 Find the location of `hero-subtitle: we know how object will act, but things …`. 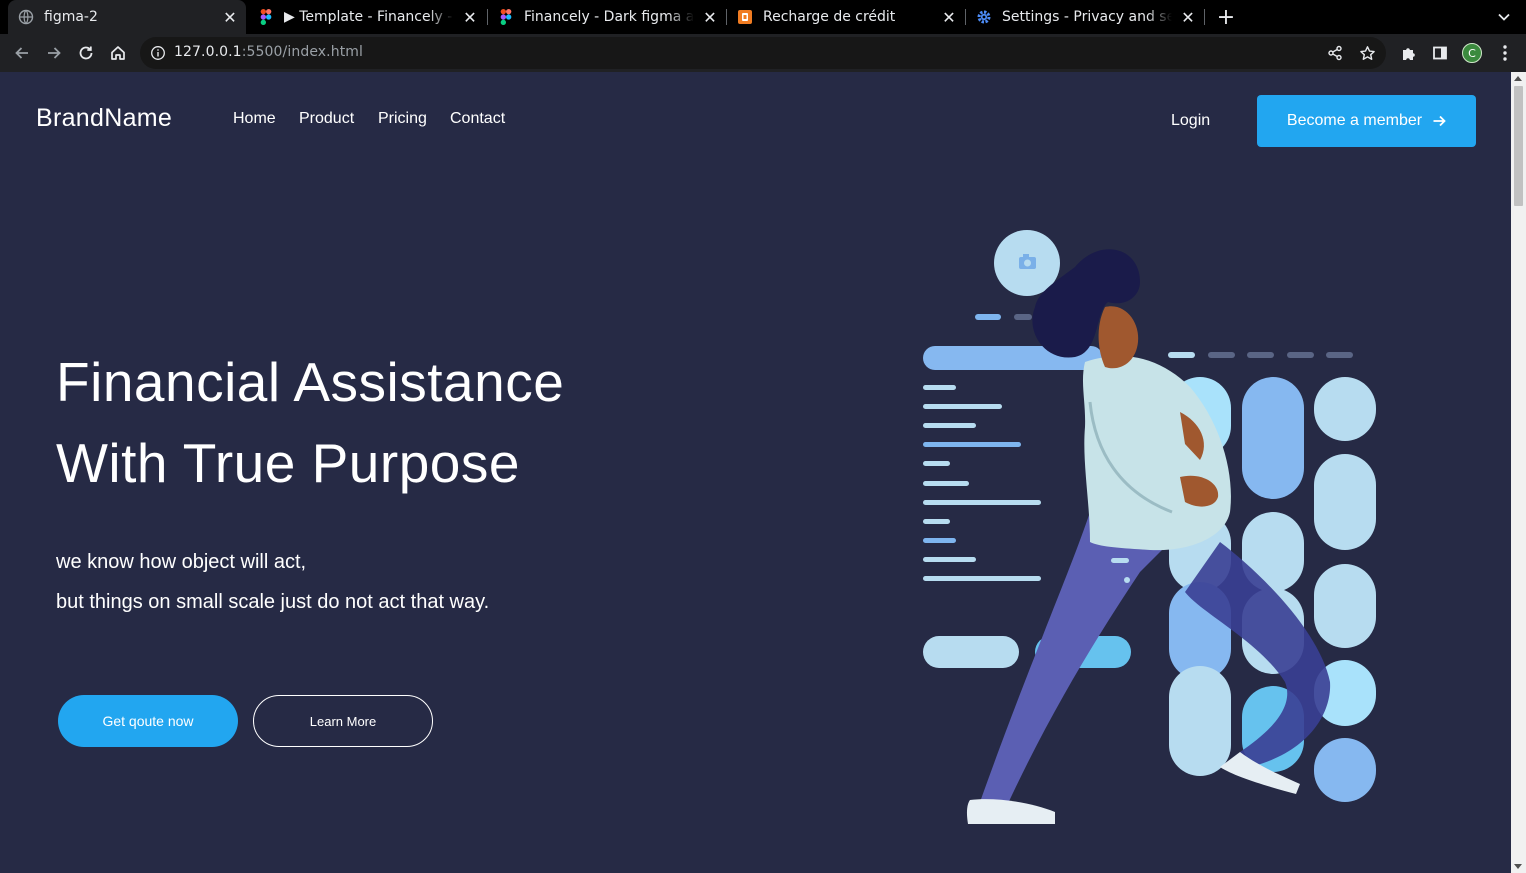

hero-subtitle: we know how object will act, but things … is located at coordinates (272, 582).